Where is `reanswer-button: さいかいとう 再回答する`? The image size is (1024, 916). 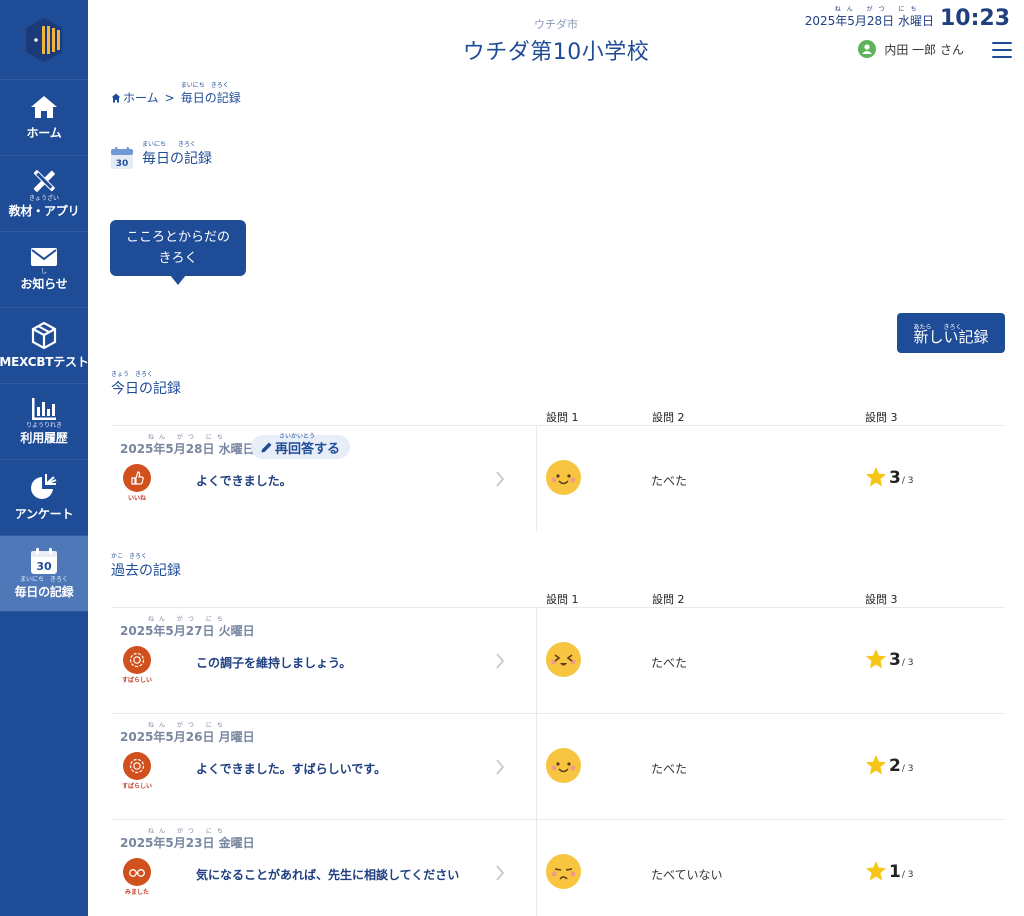
reanswer-button: さいかいとう 再回答する is located at coordinates (301, 446).